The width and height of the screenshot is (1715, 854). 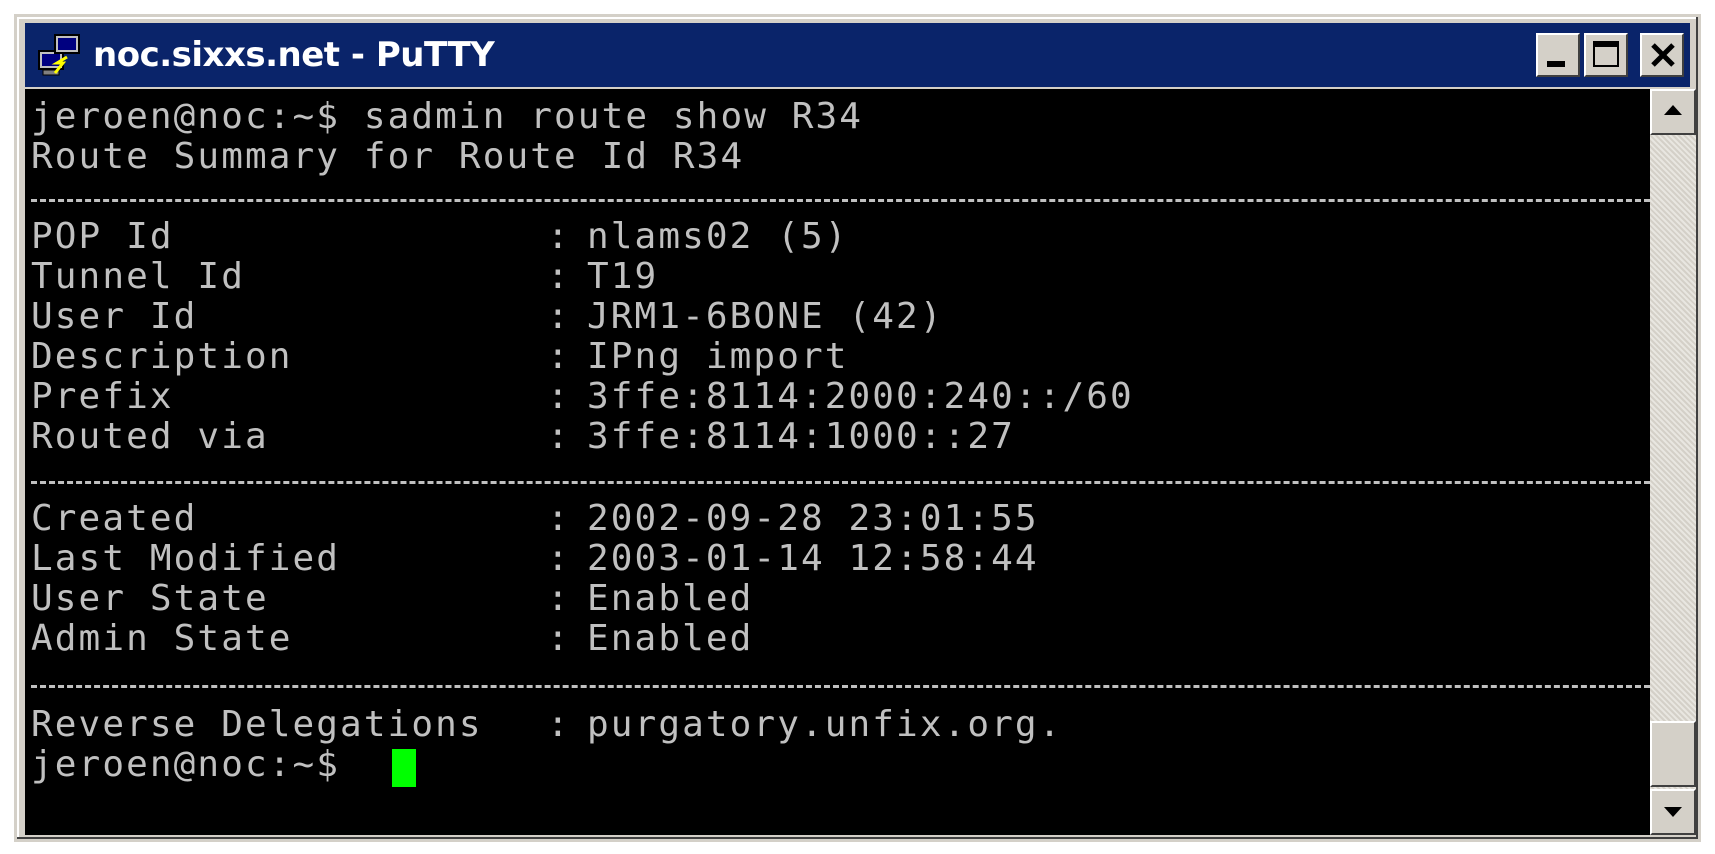 What do you see at coordinates (447, 116) in the screenshot?
I see `command-line: jeroen@noc:~$ sadmin route show R34` at bounding box center [447, 116].